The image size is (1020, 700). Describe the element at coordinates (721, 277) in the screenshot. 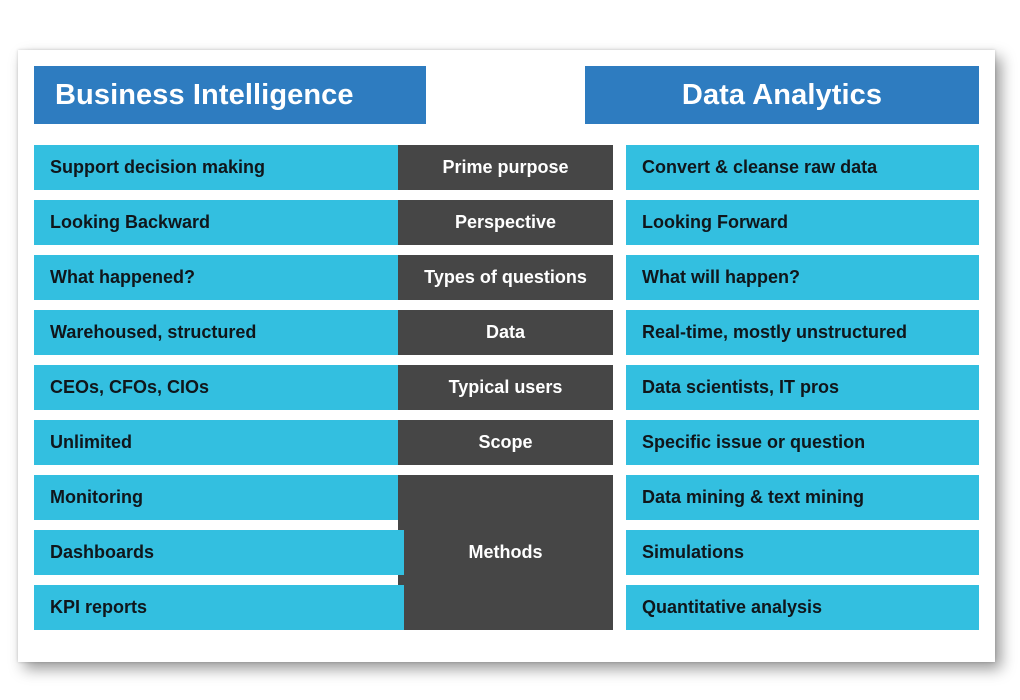

I see `cell-data-analytics-label: What will happen?` at that location.